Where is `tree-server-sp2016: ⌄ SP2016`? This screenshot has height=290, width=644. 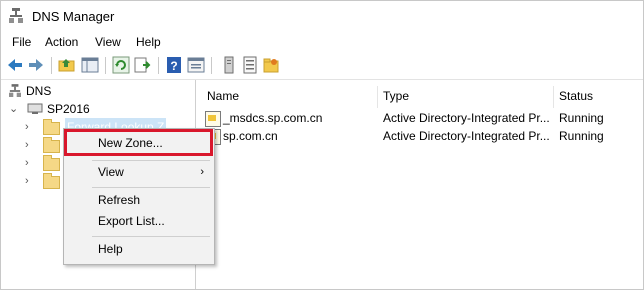
tree-server-sp2016: ⌄ SP2016 is located at coordinates (82, 109).